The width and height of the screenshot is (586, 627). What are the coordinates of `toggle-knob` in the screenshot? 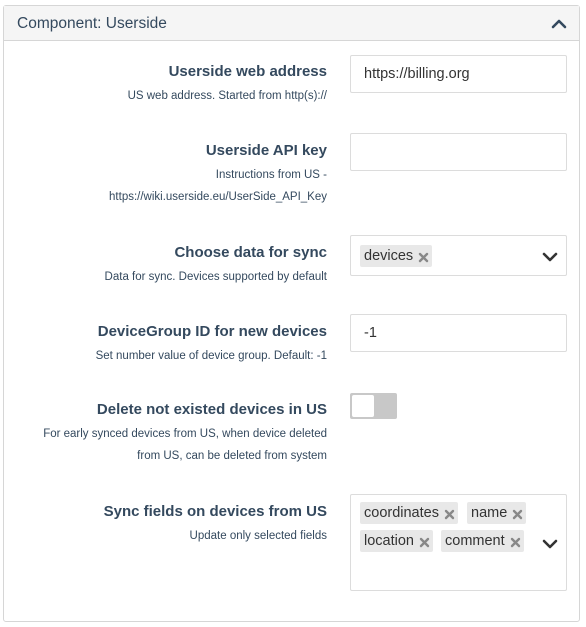 It's located at (363, 406).